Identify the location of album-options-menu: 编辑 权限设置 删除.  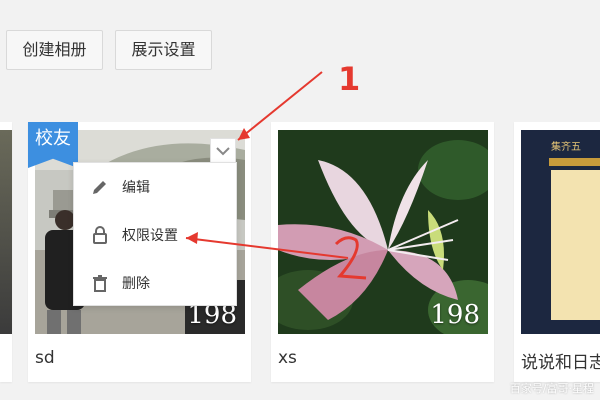
(155, 234).